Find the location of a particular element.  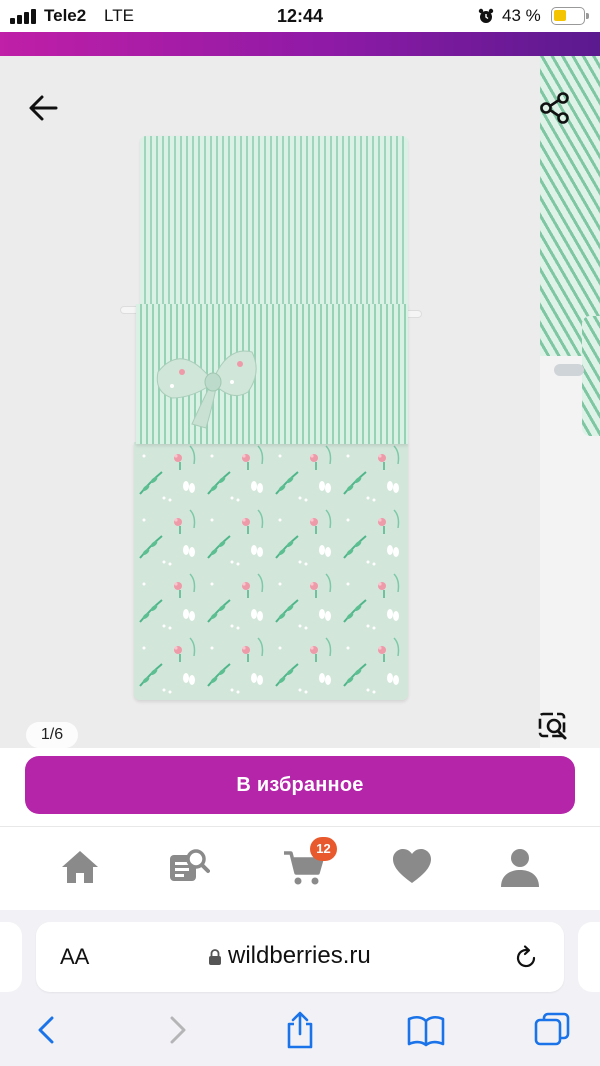

gallery-counter: 1/6 is located at coordinates (52, 735).